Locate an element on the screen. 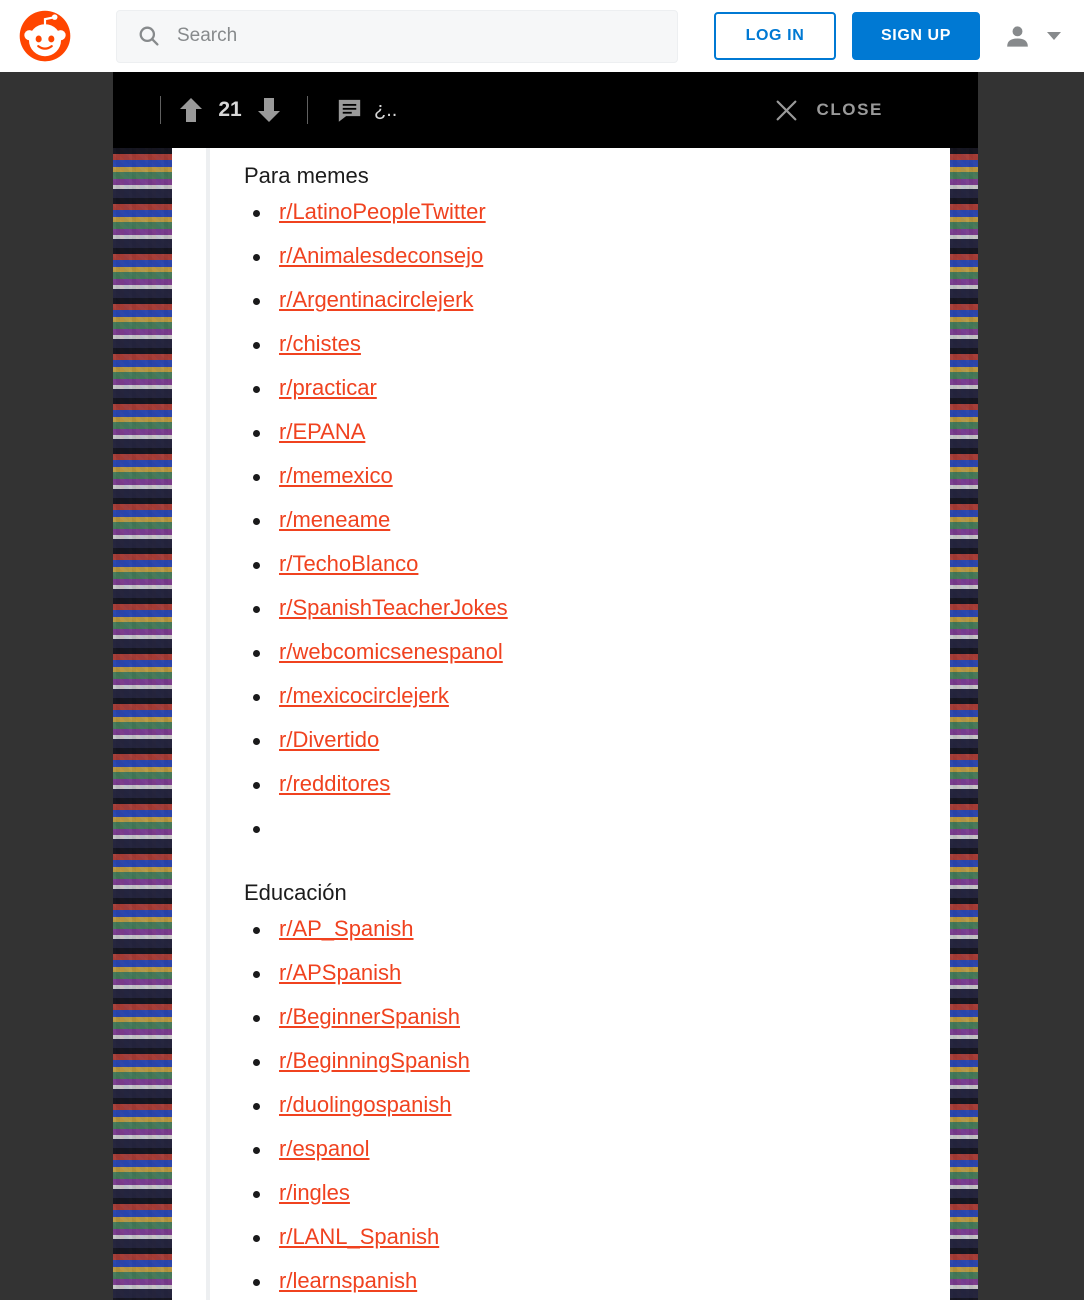  subreddit-link: r/memexico is located at coordinates (336, 475).